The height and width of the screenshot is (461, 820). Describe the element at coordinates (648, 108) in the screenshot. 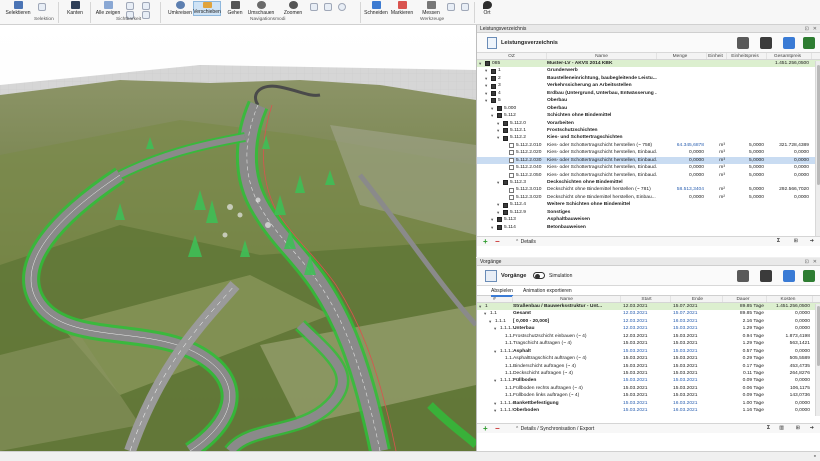

I see `lv-row: ▾ 5.000 Oberbau` at that location.